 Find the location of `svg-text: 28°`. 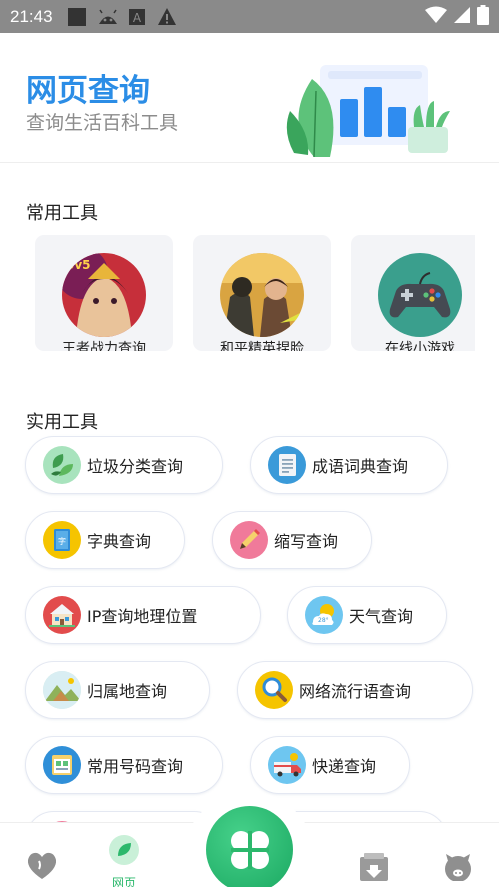

svg-text: 28° is located at coordinates (323, 620).